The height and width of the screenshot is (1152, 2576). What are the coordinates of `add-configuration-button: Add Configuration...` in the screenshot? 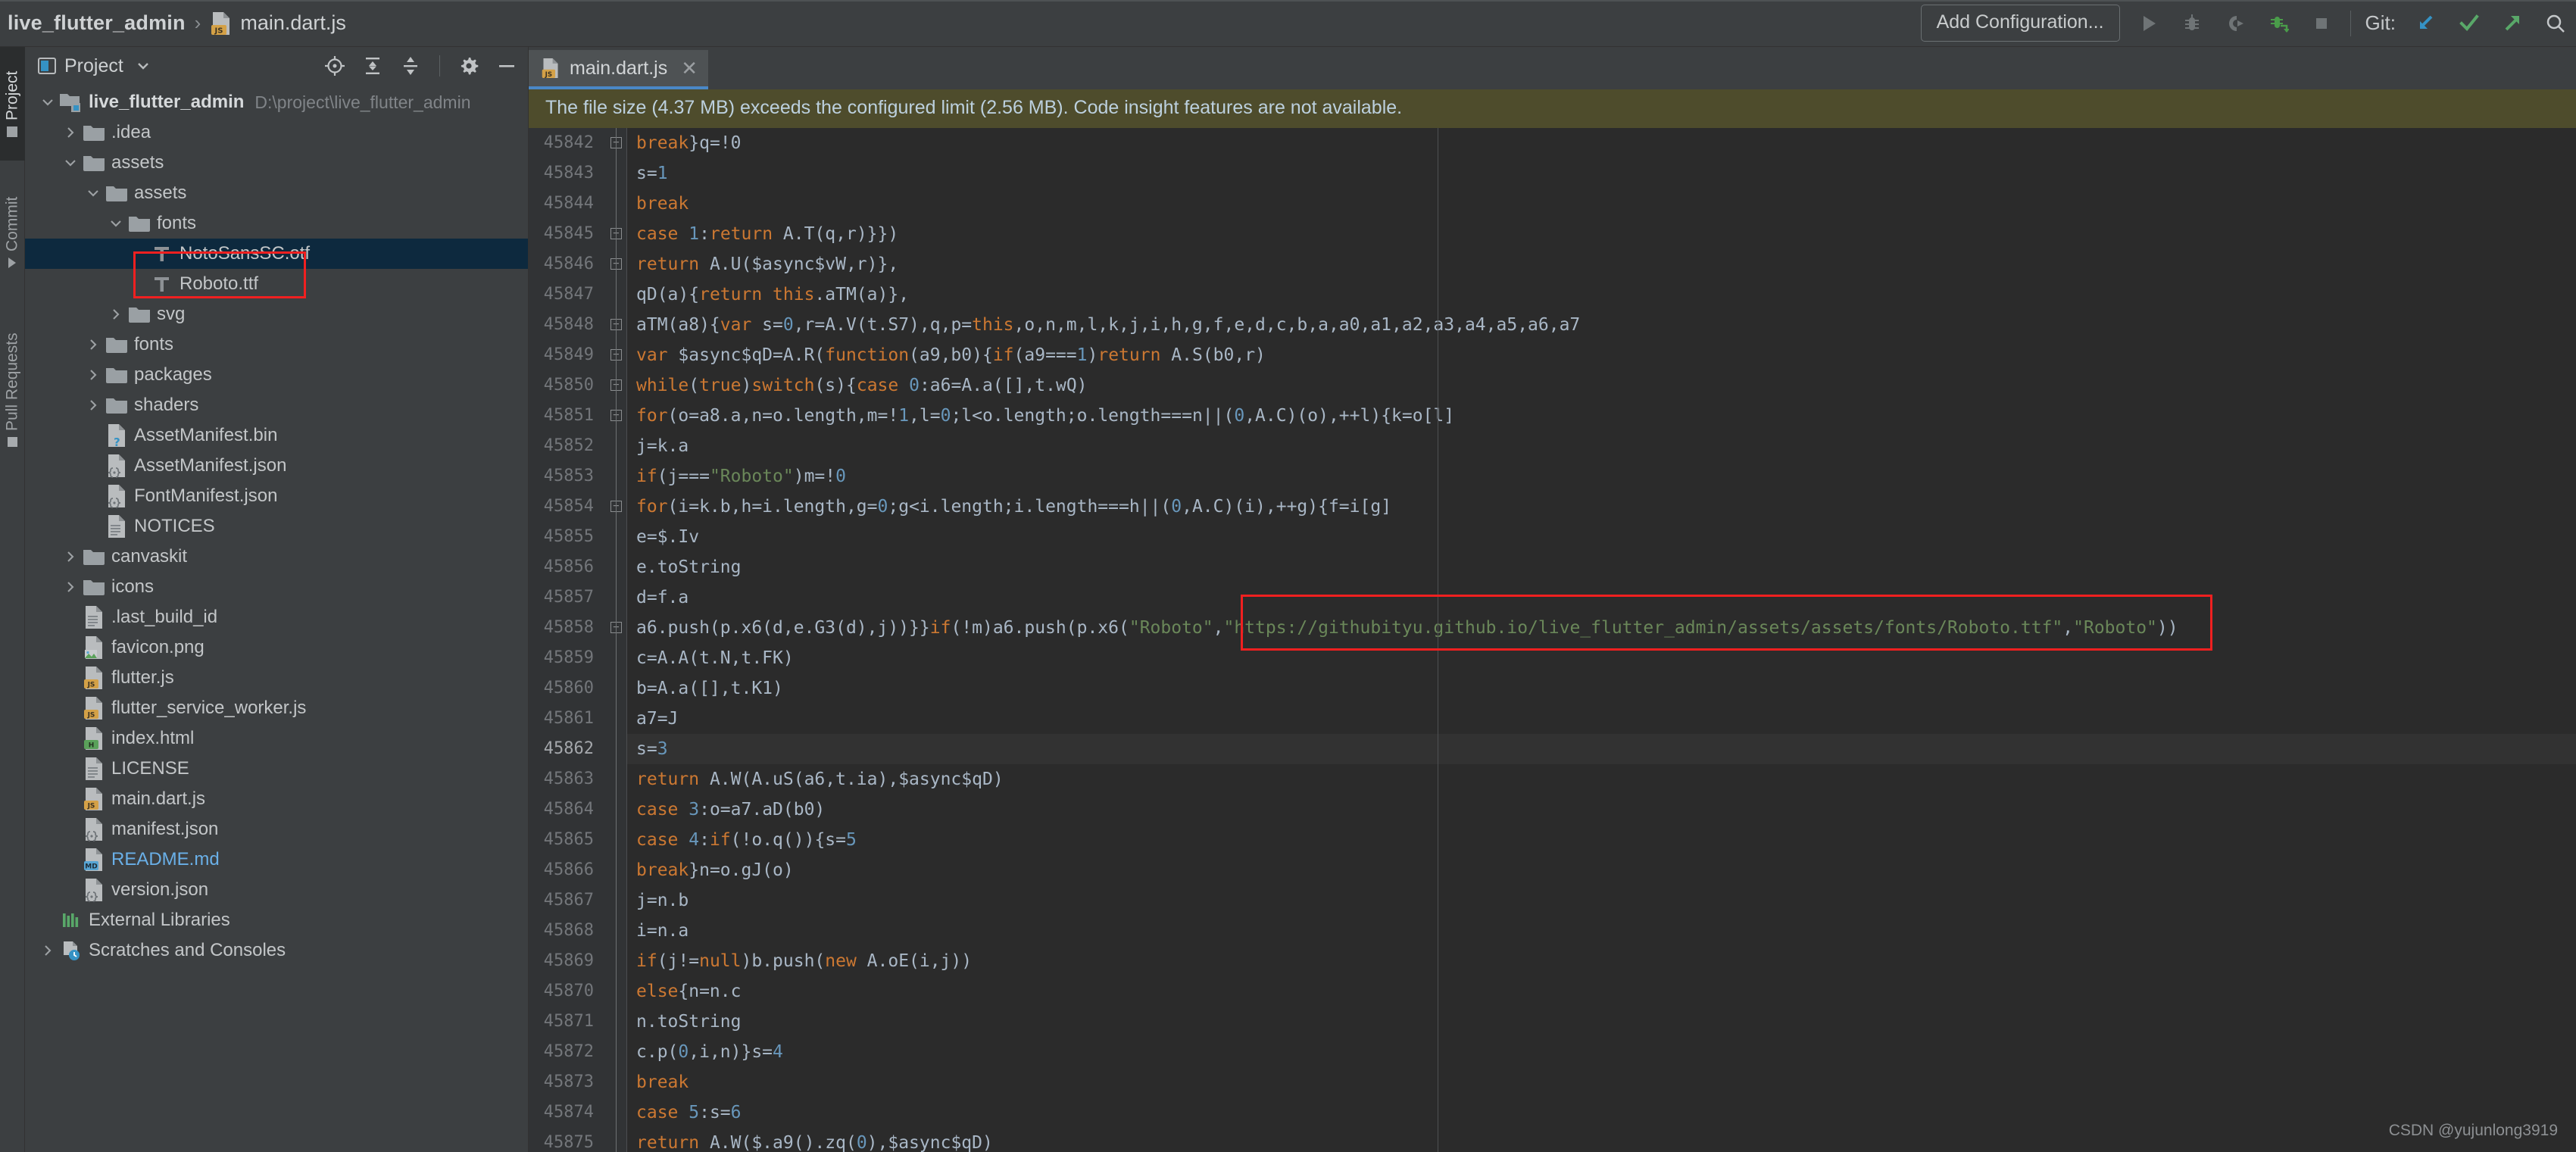 It's located at (2020, 23).